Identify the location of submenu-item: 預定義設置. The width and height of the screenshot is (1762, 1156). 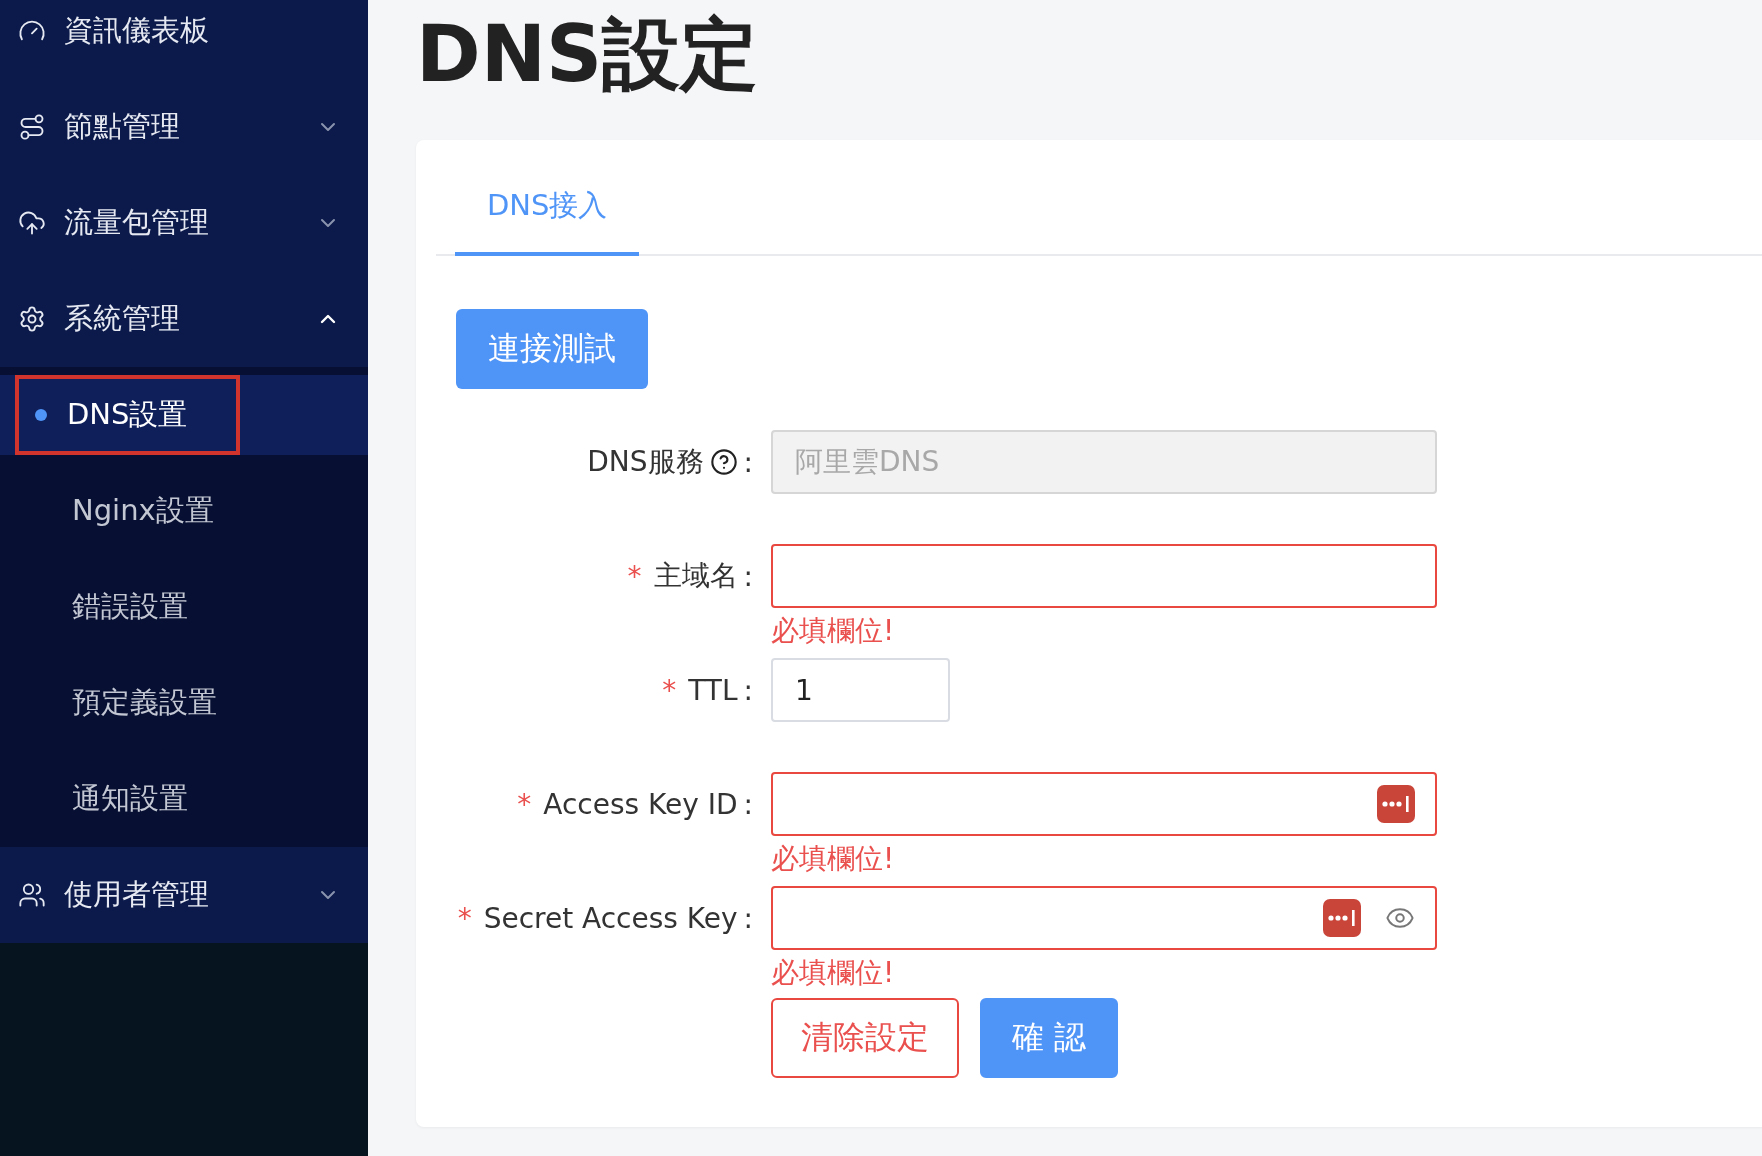
(127, 703).